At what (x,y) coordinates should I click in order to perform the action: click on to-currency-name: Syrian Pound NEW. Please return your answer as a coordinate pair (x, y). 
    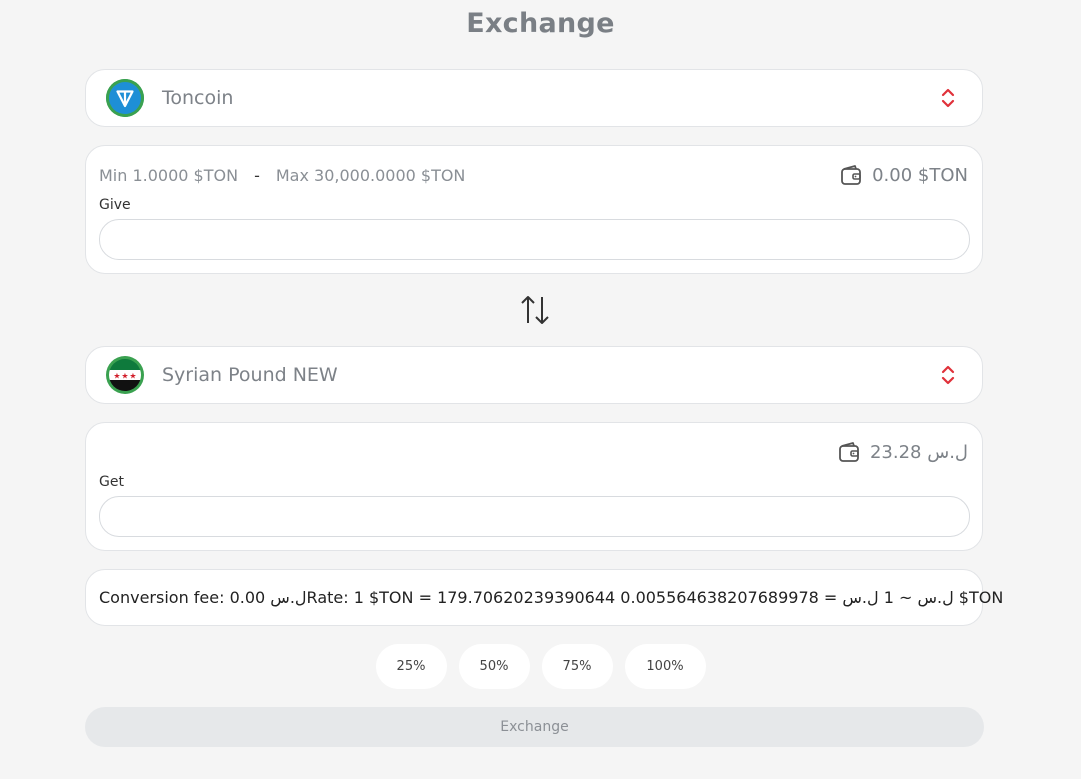
    Looking at the image, I should click on (250, 375).